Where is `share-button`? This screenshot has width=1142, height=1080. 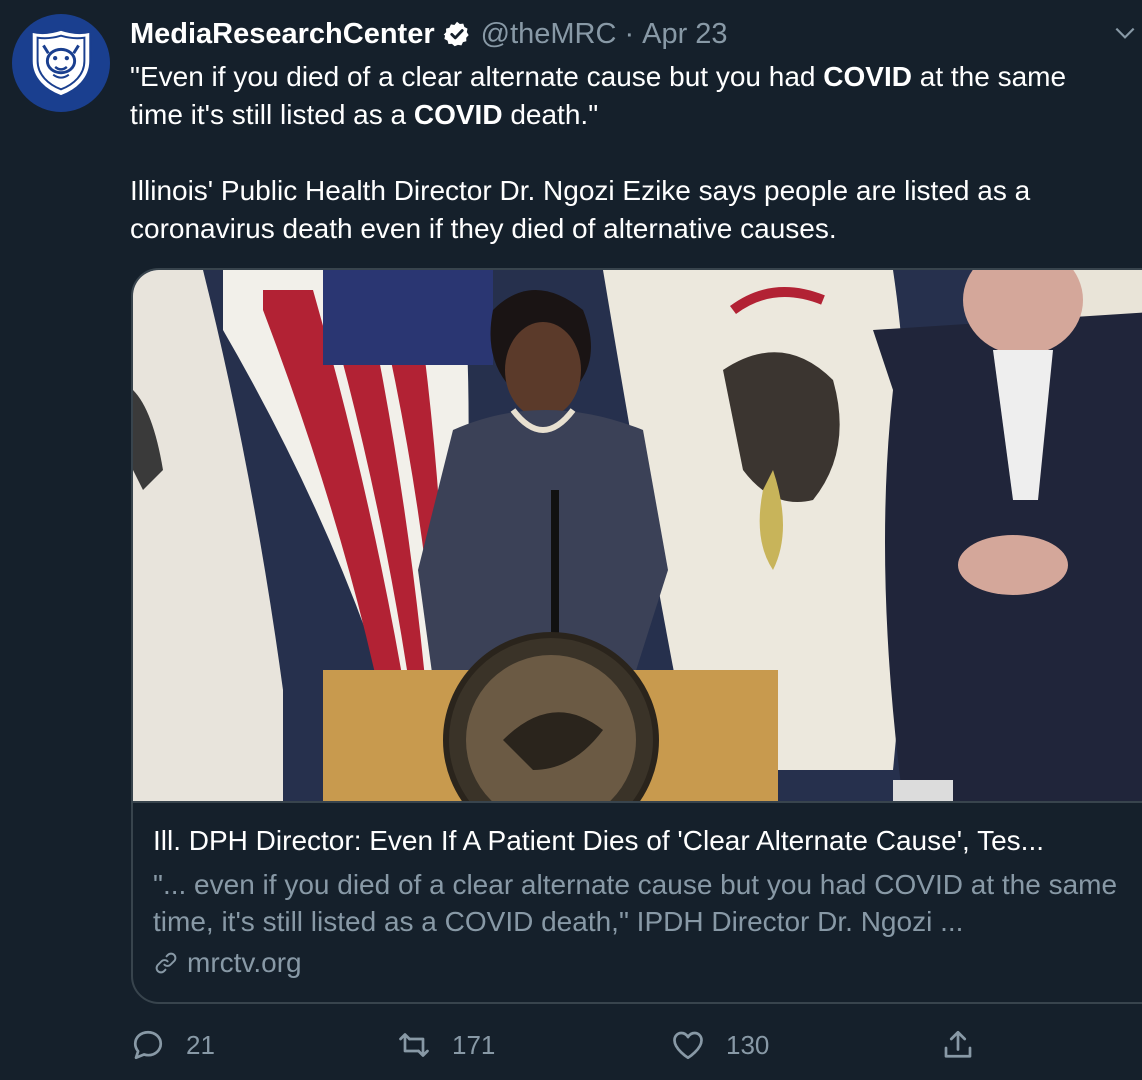 share-button is located at coordinates (968, 1045).